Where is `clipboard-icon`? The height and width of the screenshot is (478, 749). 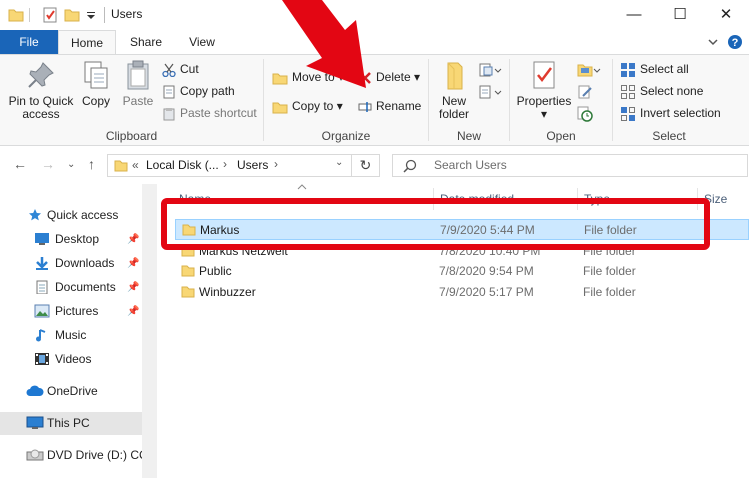
clipboard-icon is located at coordinates (138, 75).